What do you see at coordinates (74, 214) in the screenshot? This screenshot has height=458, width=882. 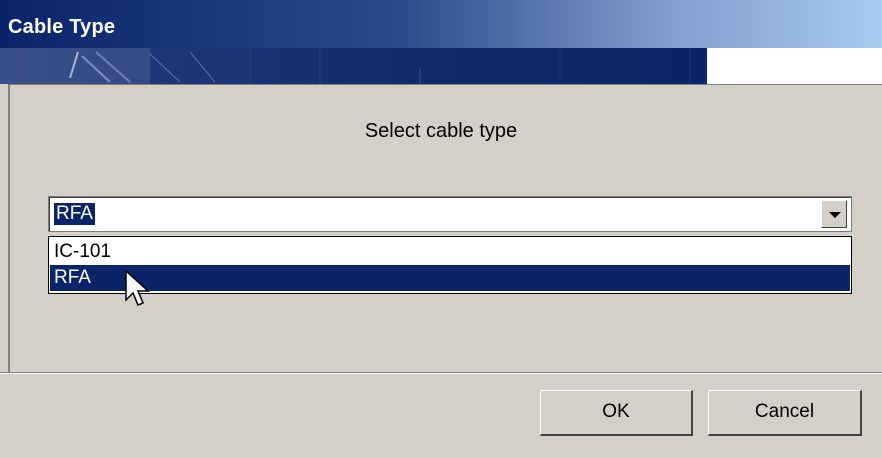 I see `combo-selected-value: RFA` at bounding box center [74, 214].